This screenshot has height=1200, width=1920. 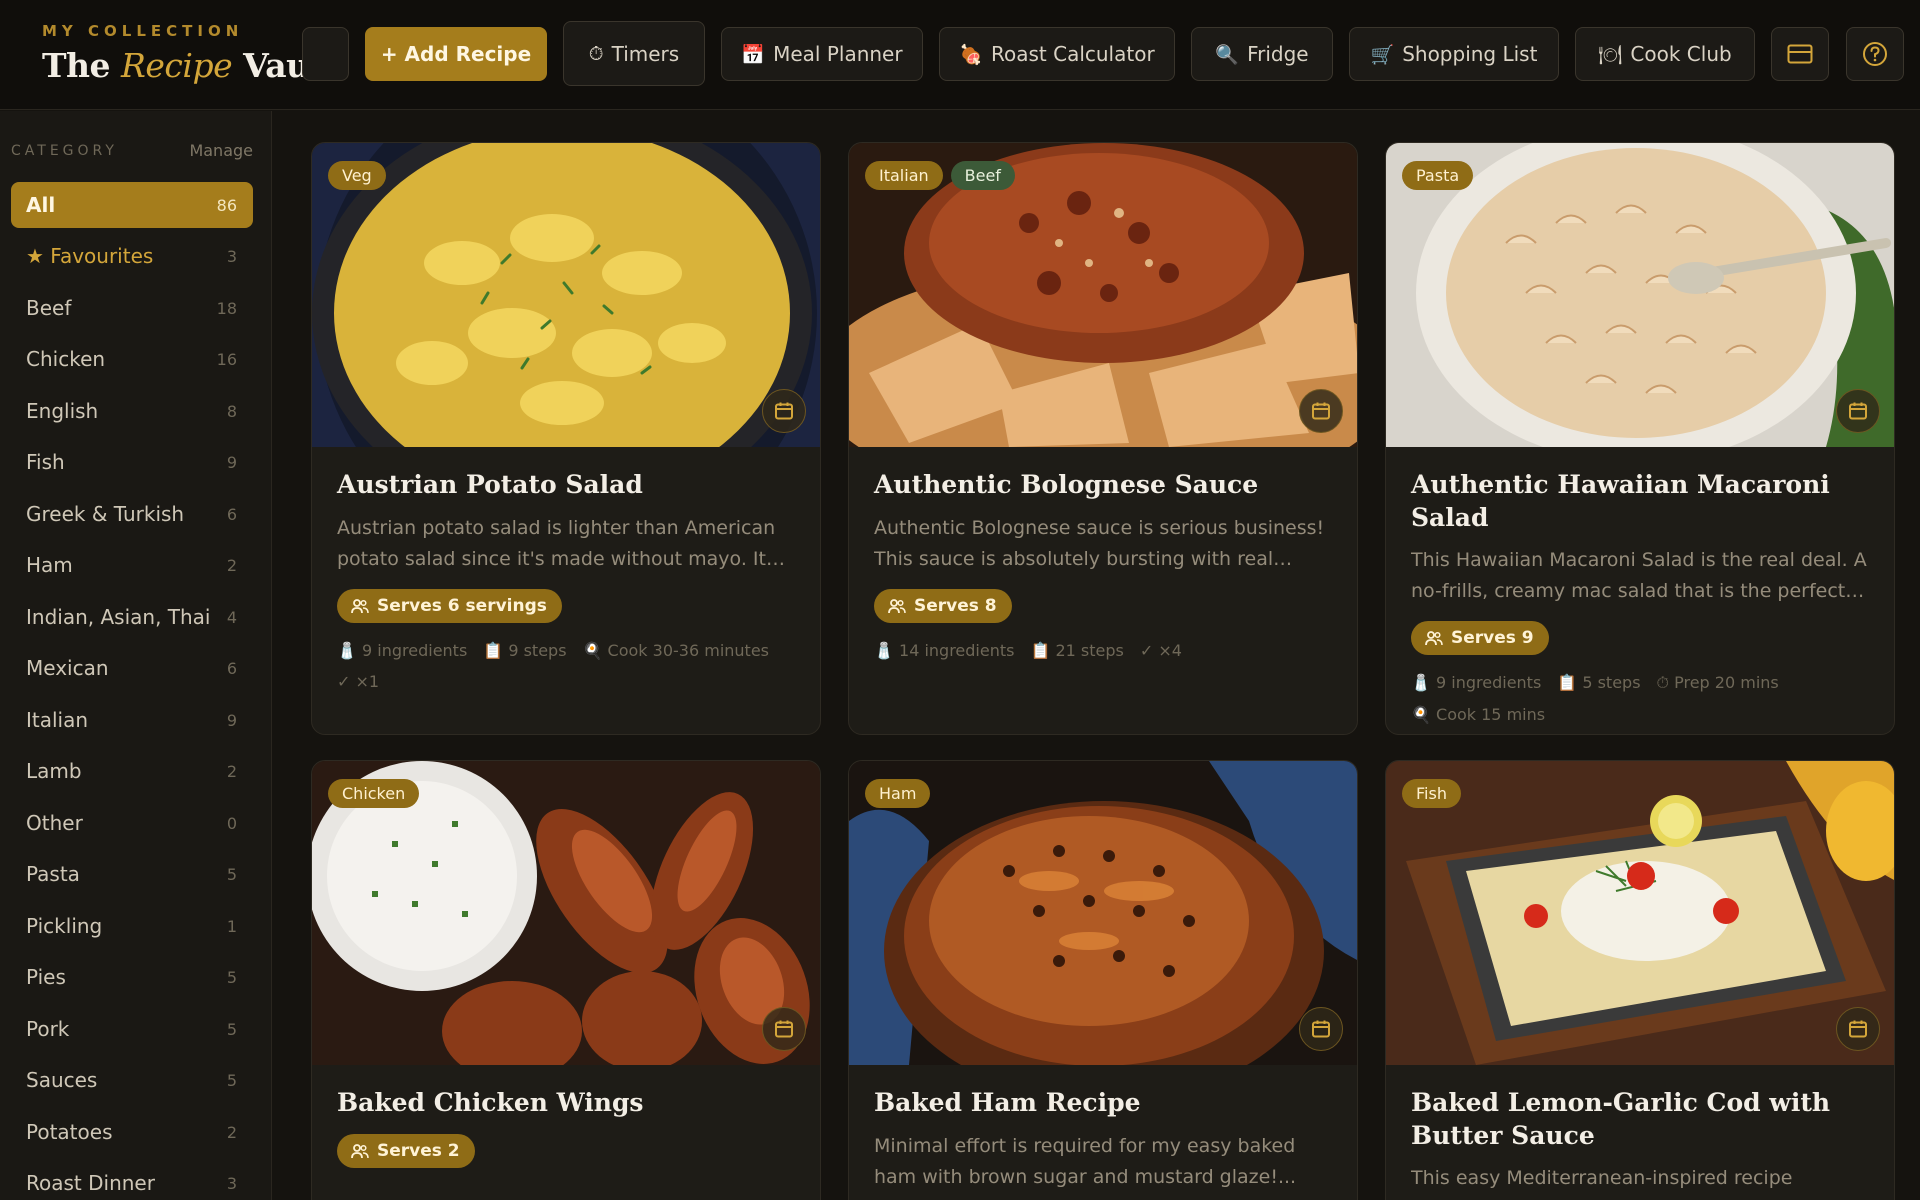 I want to click on recipe-tag: Veg, so click(x=357, y=175).